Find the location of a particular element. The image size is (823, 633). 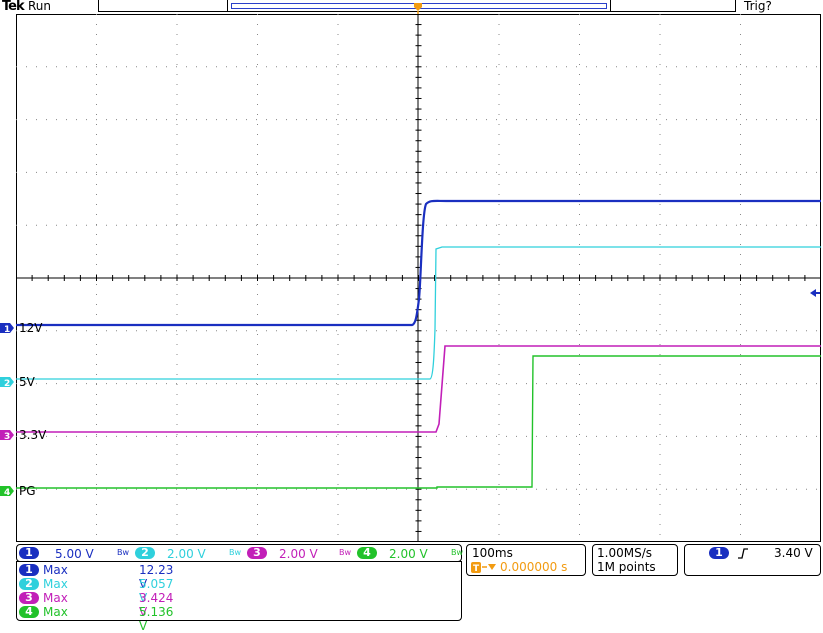

ch3-scale: 2.00 V is located at coordinates (298, 554).